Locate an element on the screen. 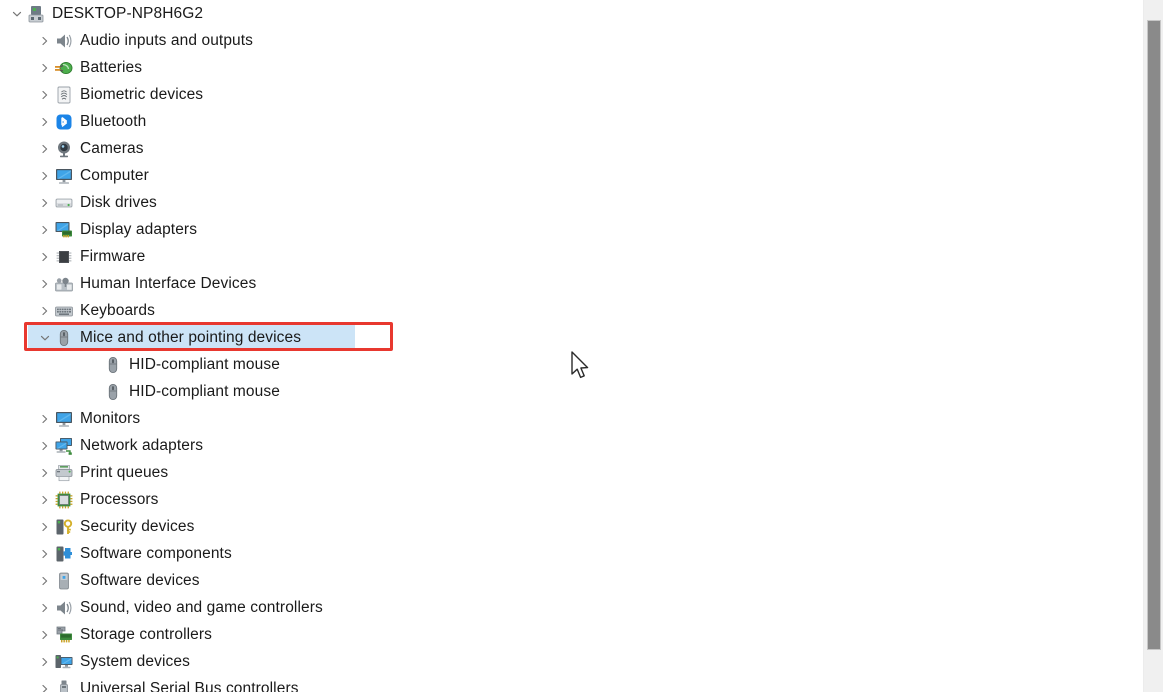 This screenshot has width=1163, height=692. tree-root-item: DESKTOP-NP8H6G2 is located at coordinates (571, 13).